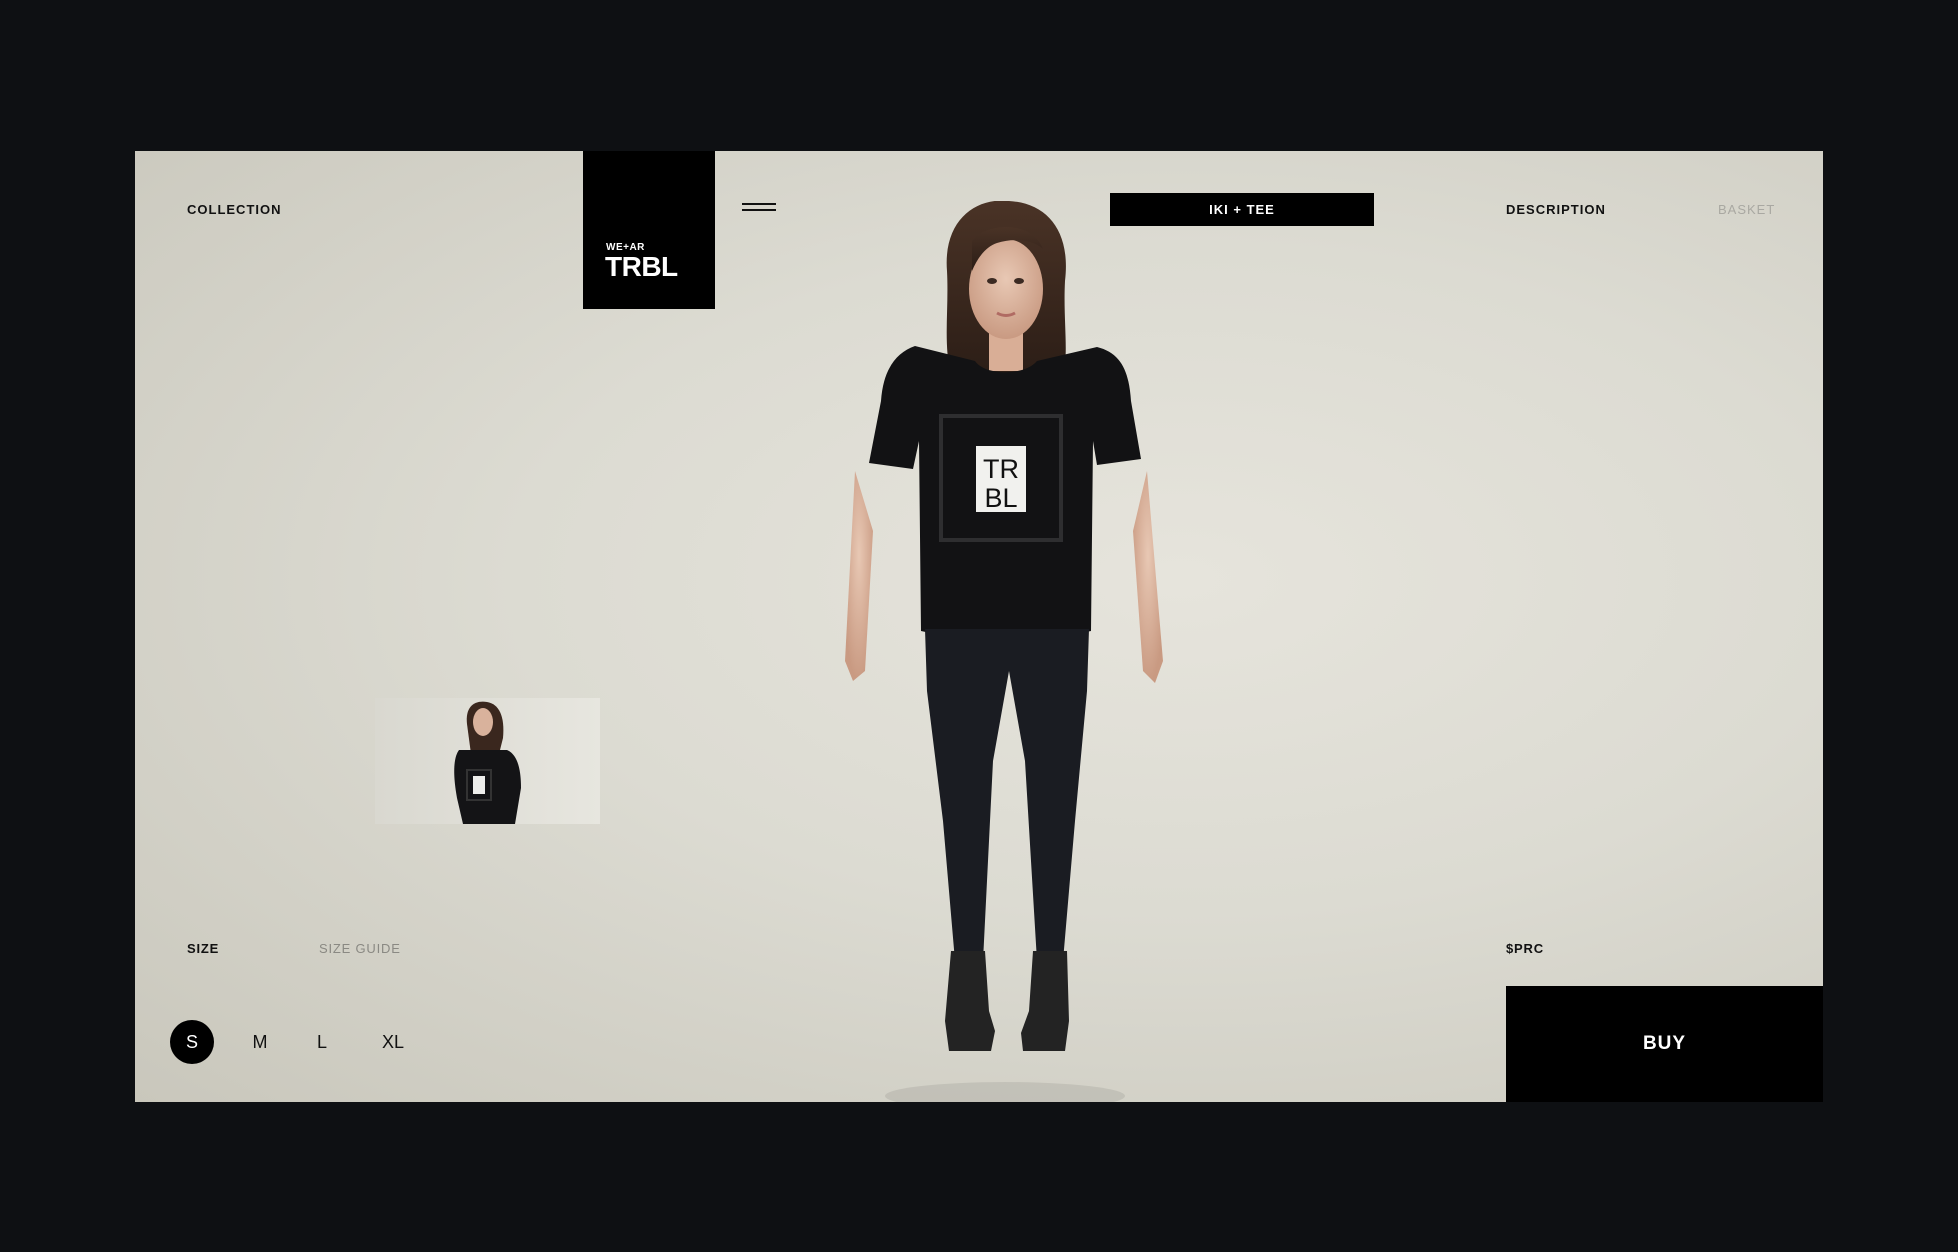  What do you see at coordinates (192, 1042) in the screenshot?
I see `size-option-s: S` at bounding box center [192, 1042].